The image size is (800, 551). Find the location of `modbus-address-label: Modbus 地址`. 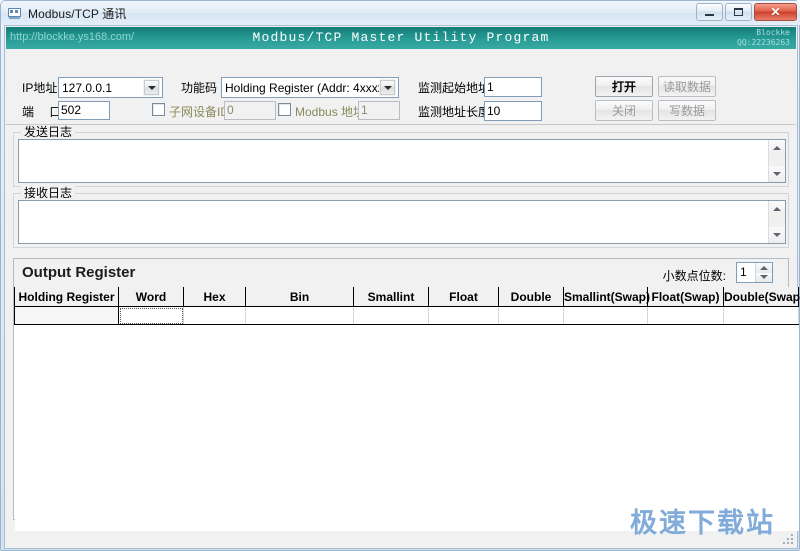

modbus-address-label: Modbus 地址 is located at coordinates (330, 112).